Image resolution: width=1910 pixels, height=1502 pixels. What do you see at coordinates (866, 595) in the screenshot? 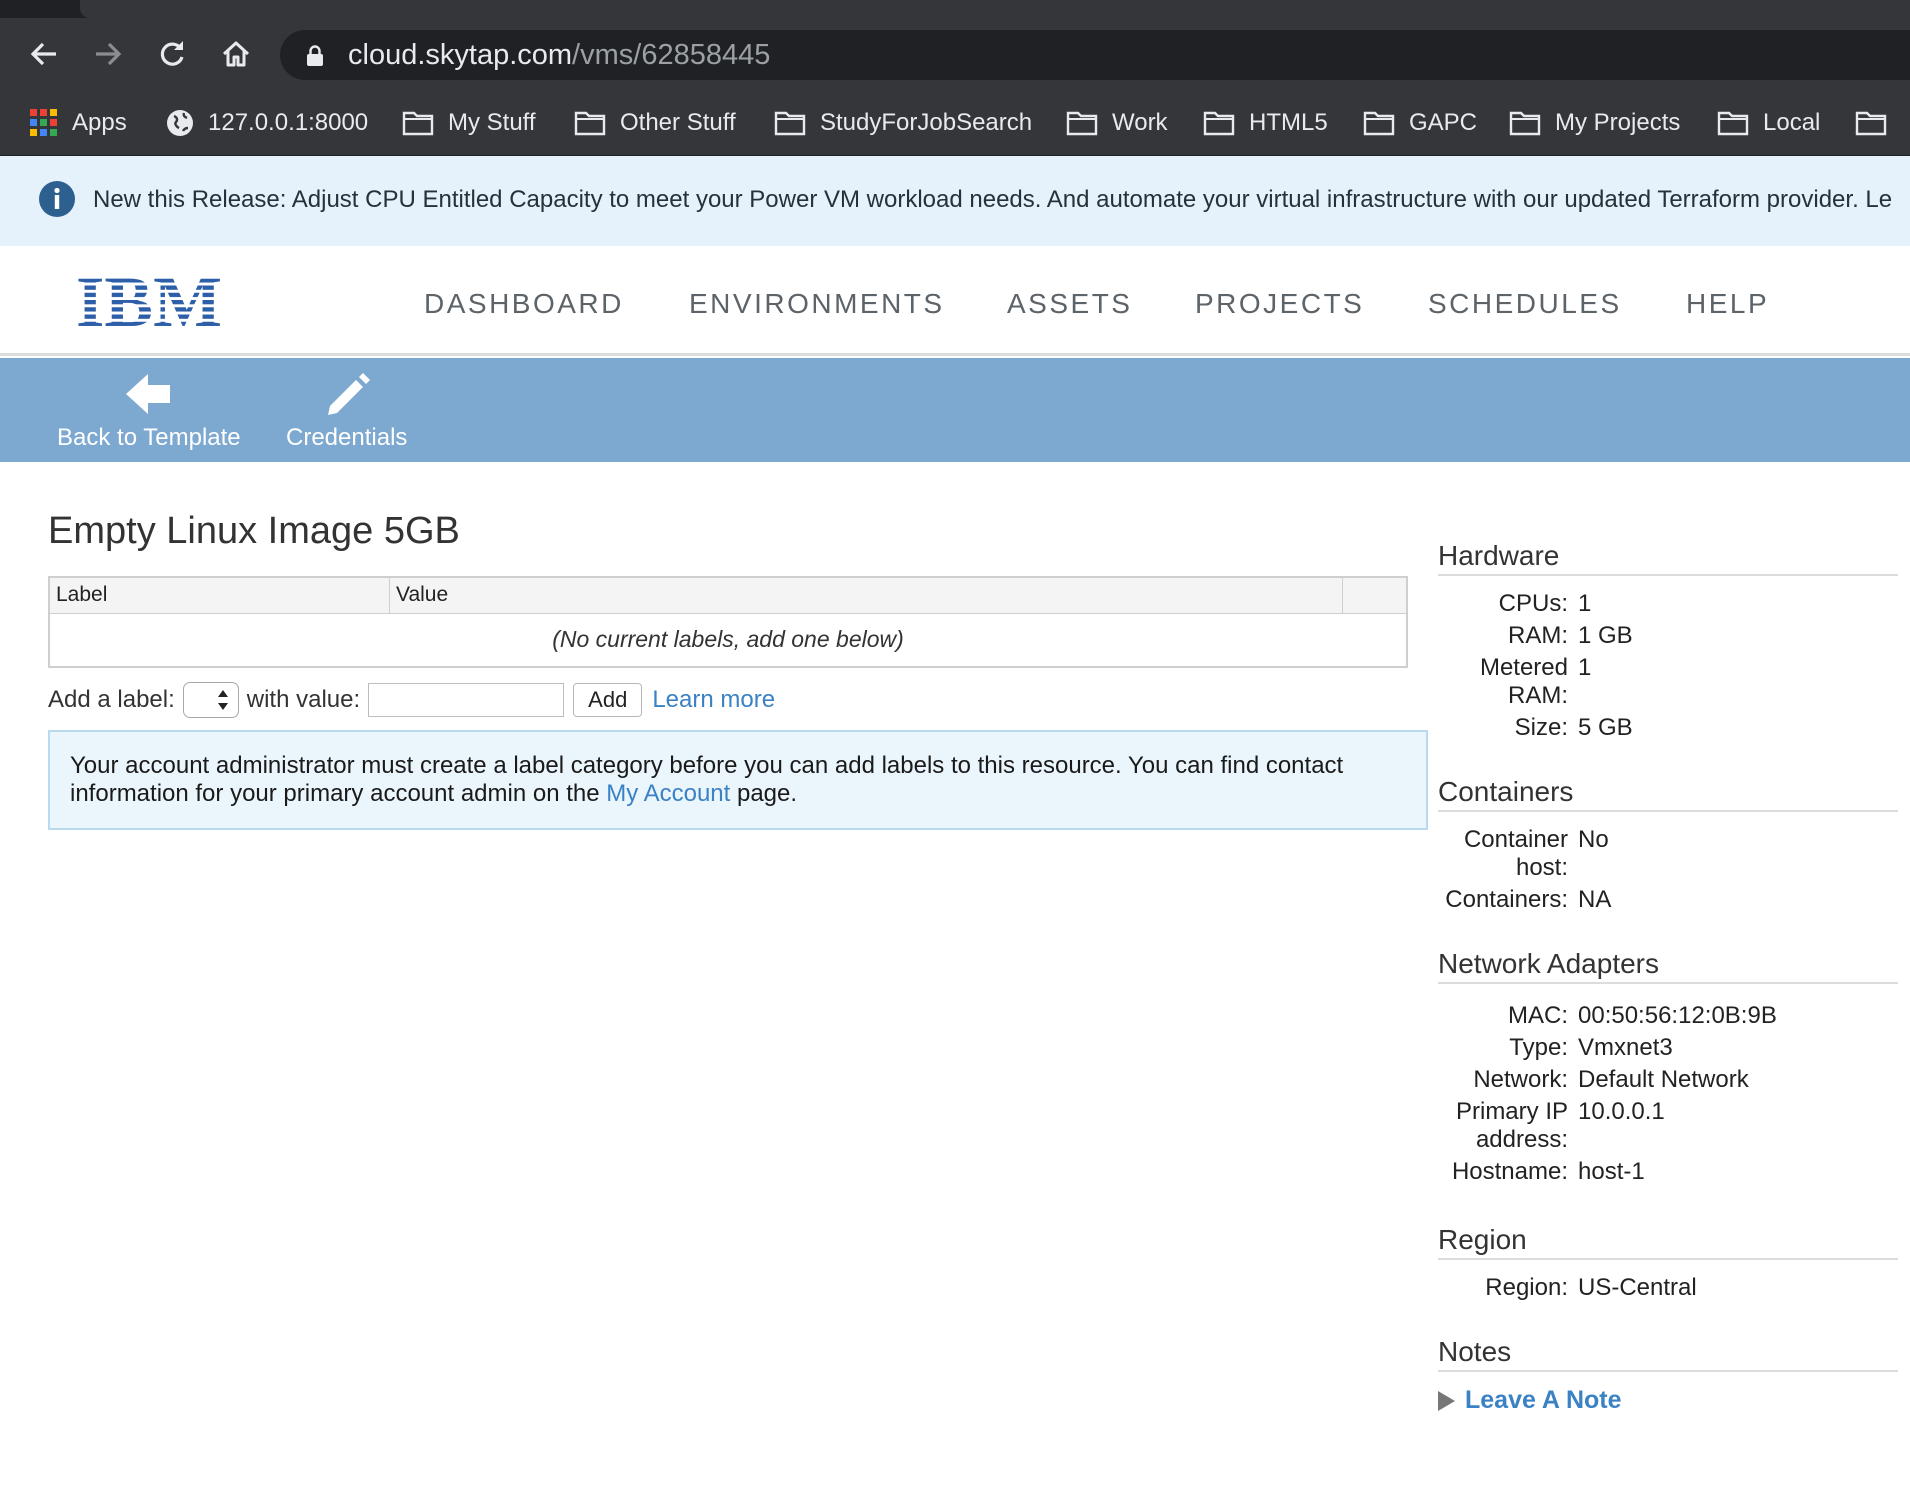
I see `column-header-value: Value` at bounding box center [866, 595].